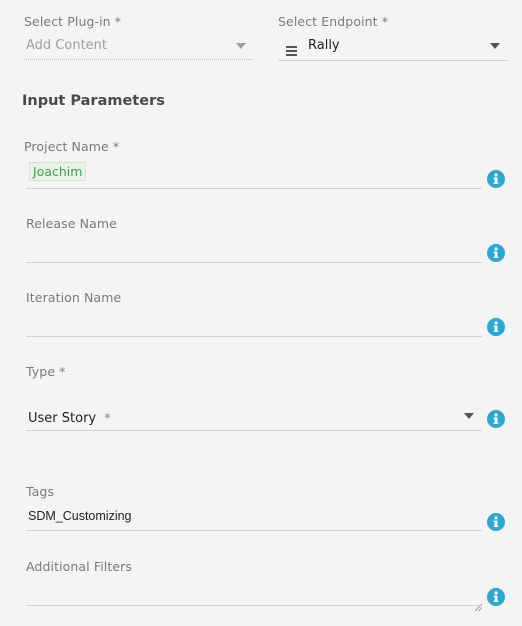 Image resolution: width=522 pixels, height=626 pixels. What do you see at coordinates (66, 146) in the screenshot?
I see `project-label-text: Project Name` at bounding box center [66, 146].